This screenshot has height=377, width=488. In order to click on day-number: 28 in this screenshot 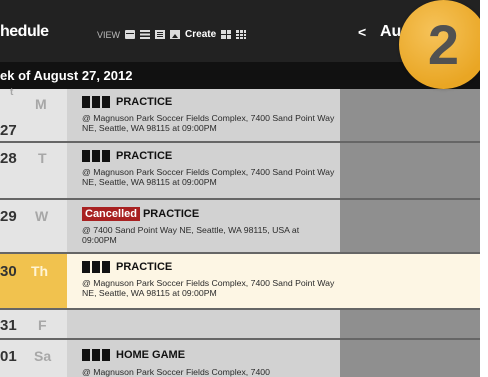, I will do `click(8, 158)`.